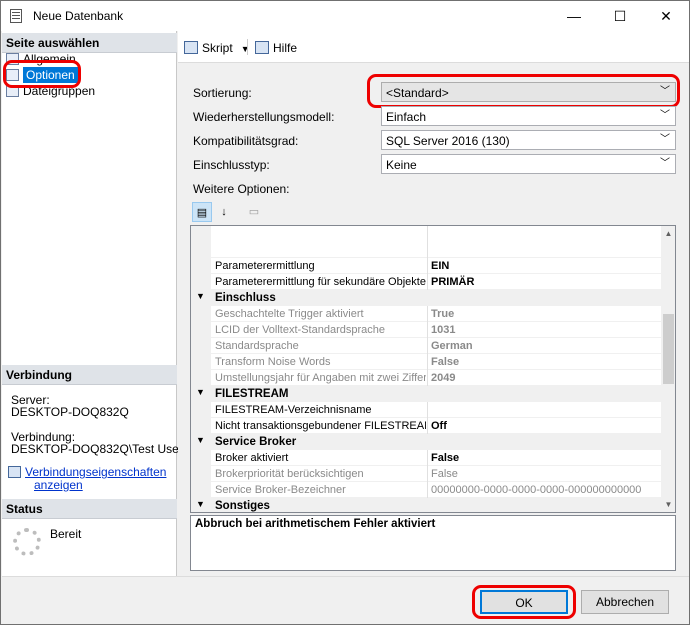  What do you see at coordinates (544, 490) in the screenshot?
I see `property-value: 00000000-0000-0000-0000-000000000000` at bounding box center [544, 490].